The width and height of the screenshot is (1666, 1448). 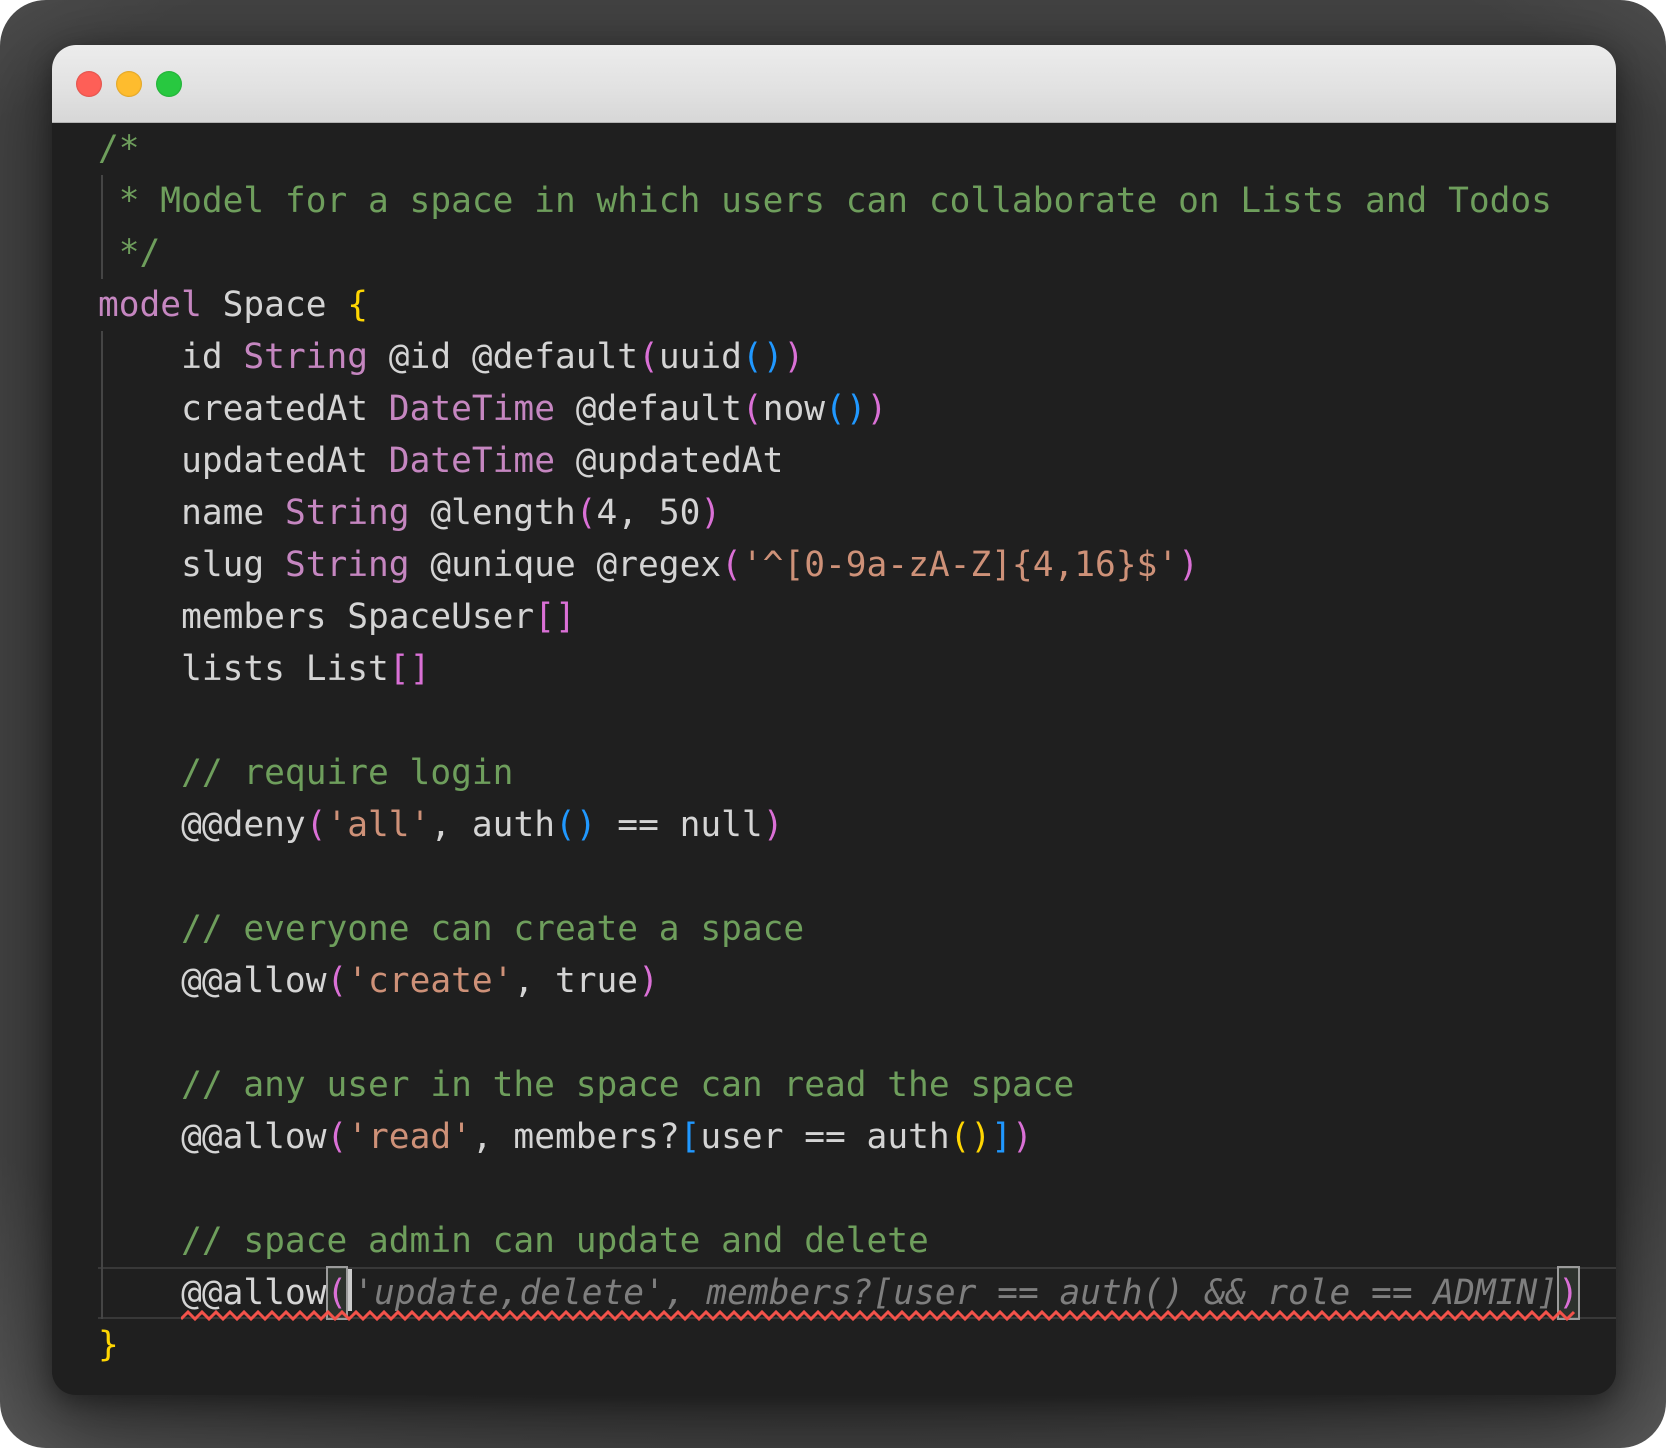 I want to click on code-line: members SpaceUser[], so click(x=857, y=617).